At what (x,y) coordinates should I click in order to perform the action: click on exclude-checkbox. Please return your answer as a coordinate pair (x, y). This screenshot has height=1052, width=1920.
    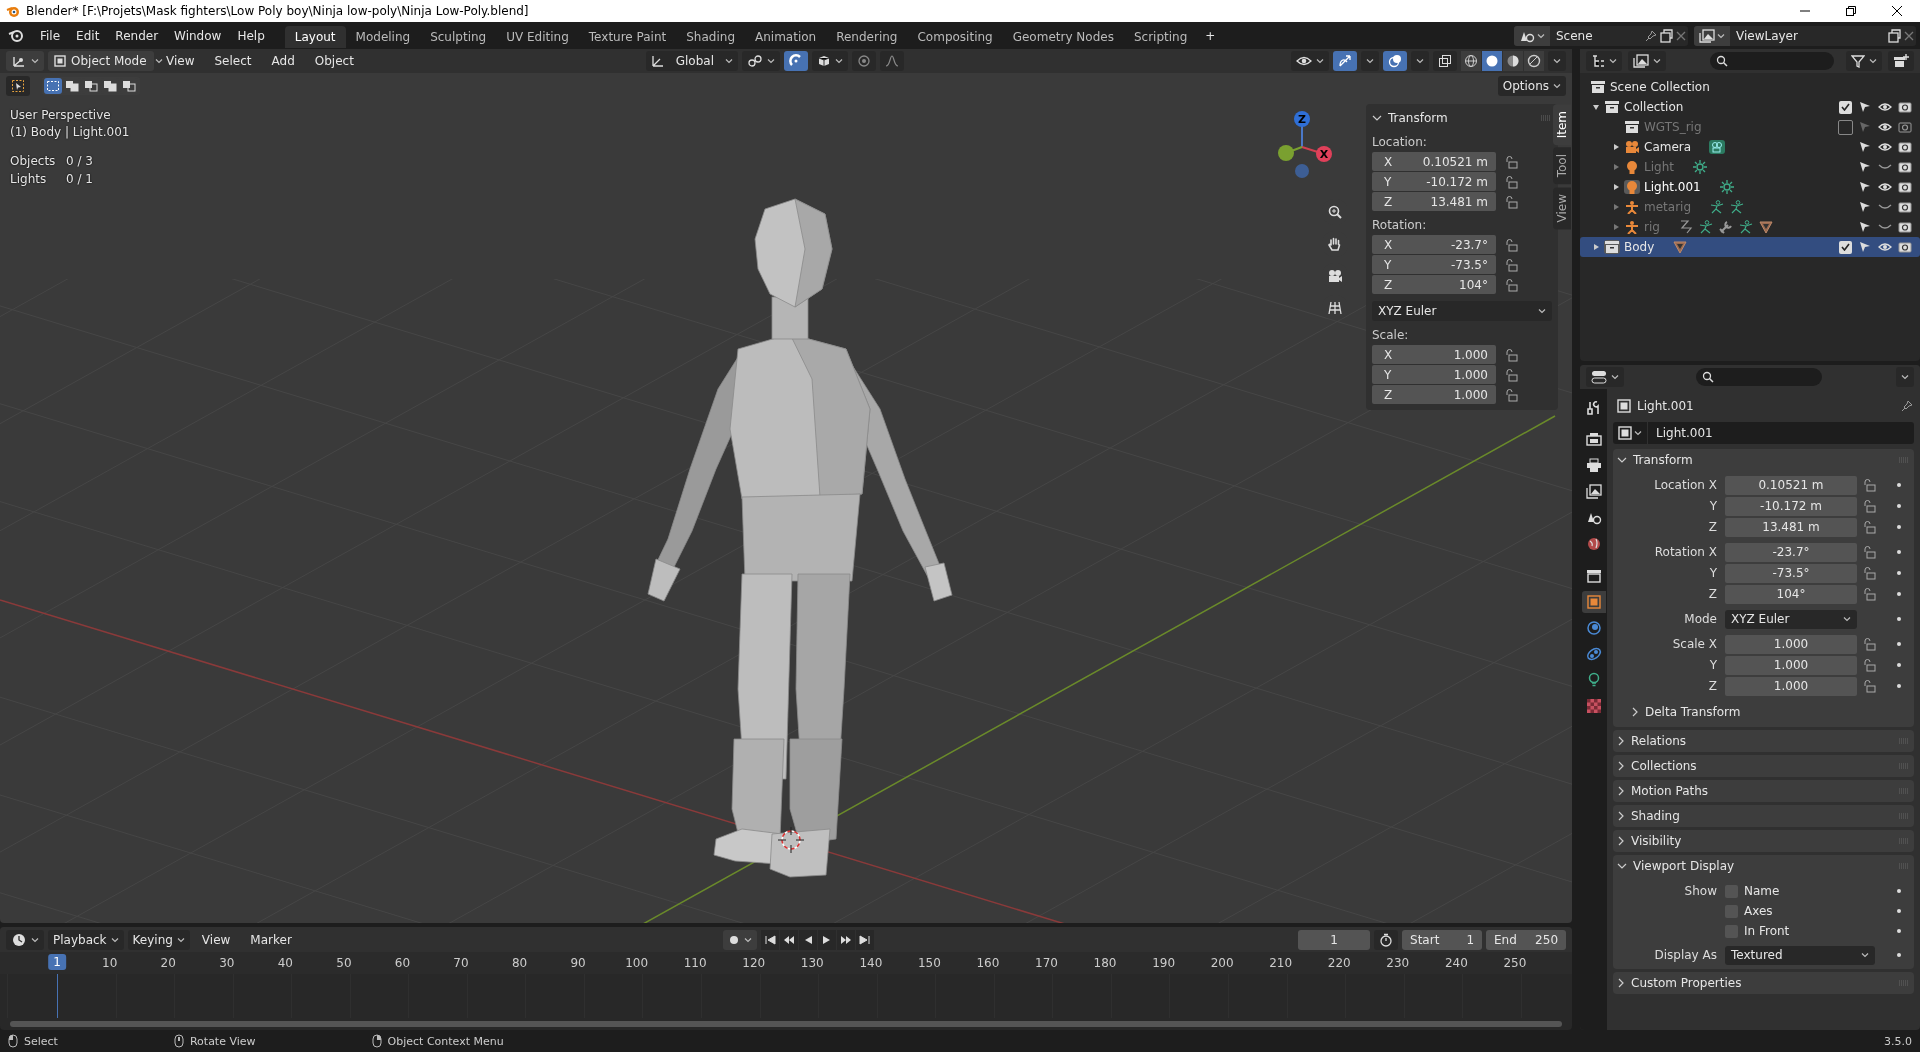
    Looking at the image, I should click on (1845, 247).